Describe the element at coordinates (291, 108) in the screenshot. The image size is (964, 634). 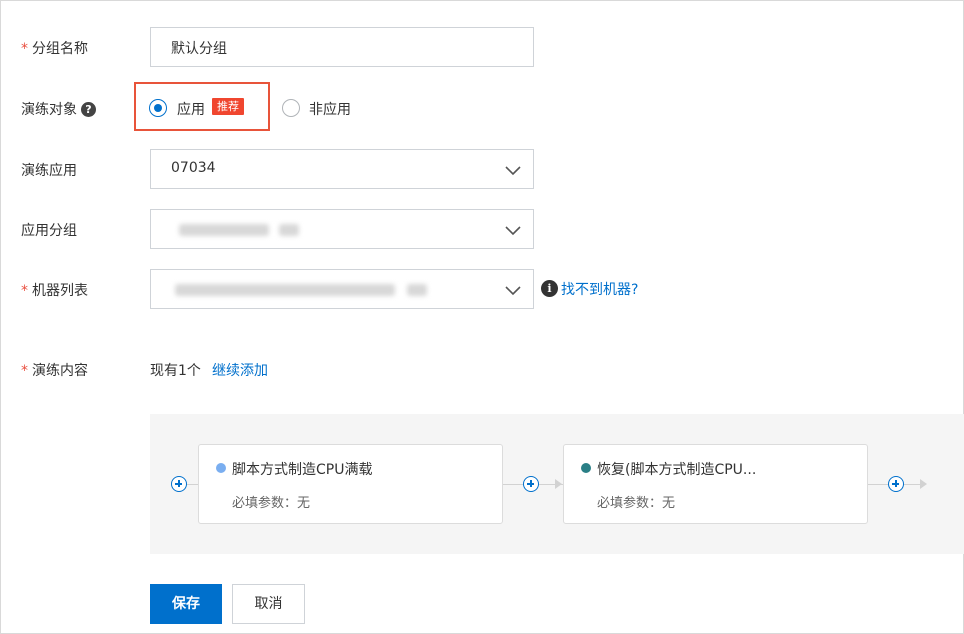
I see `radio-non-app` at that location.